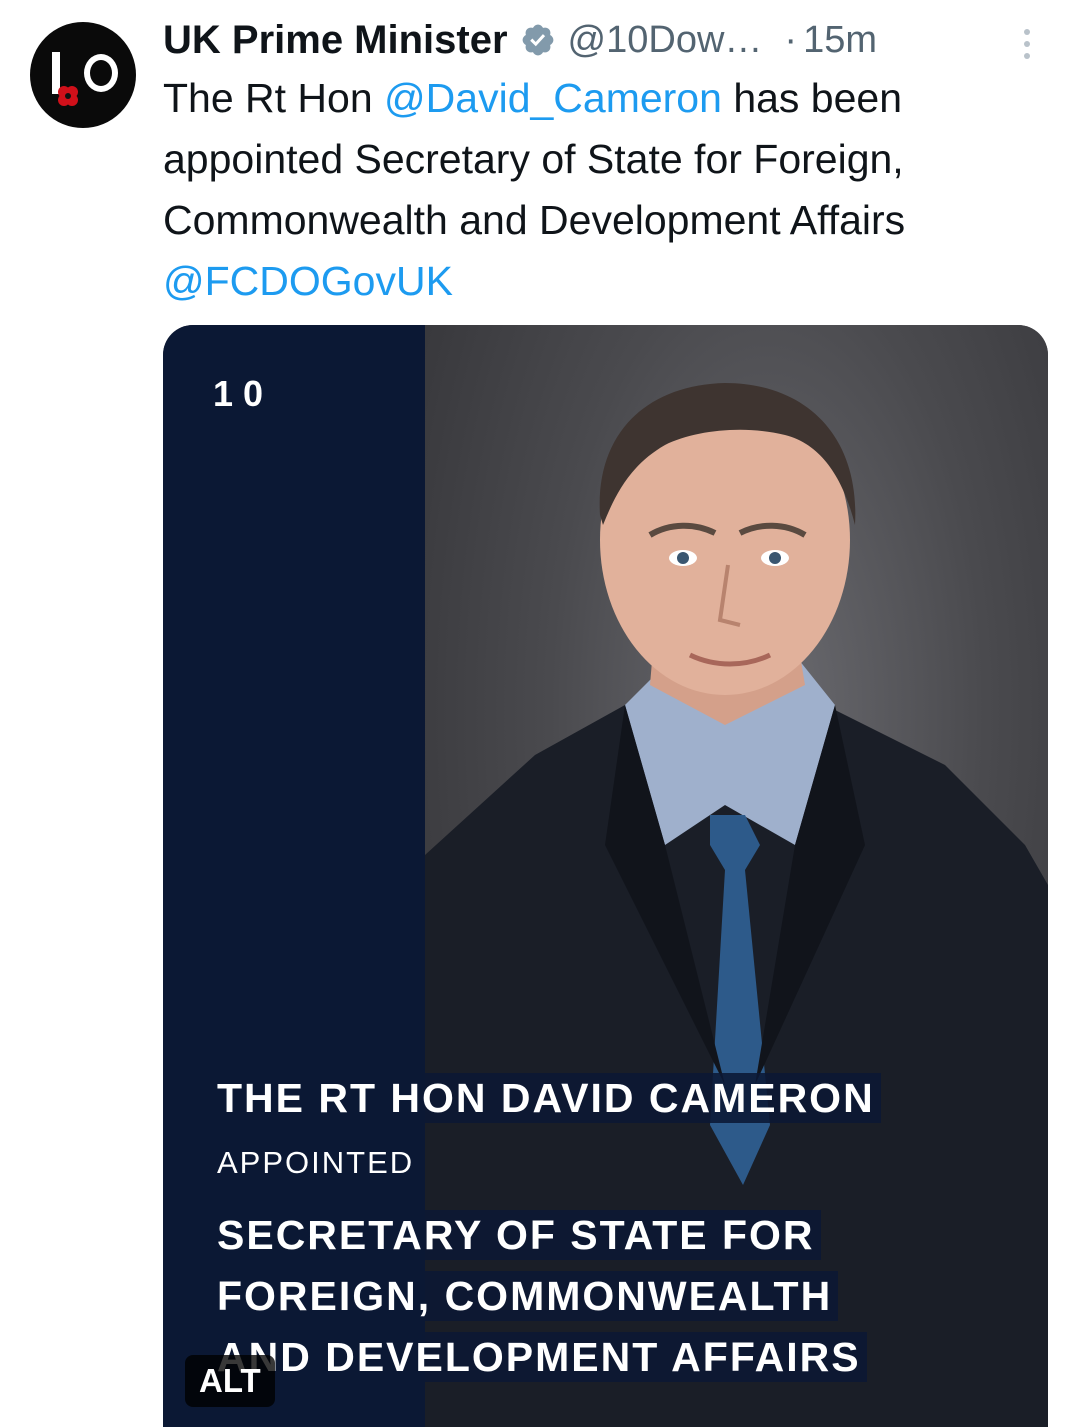  Describe the element at coordinates (308, 281) in the screenshot. I see `mention-fcdo: @FCDOGovUK` at that location.